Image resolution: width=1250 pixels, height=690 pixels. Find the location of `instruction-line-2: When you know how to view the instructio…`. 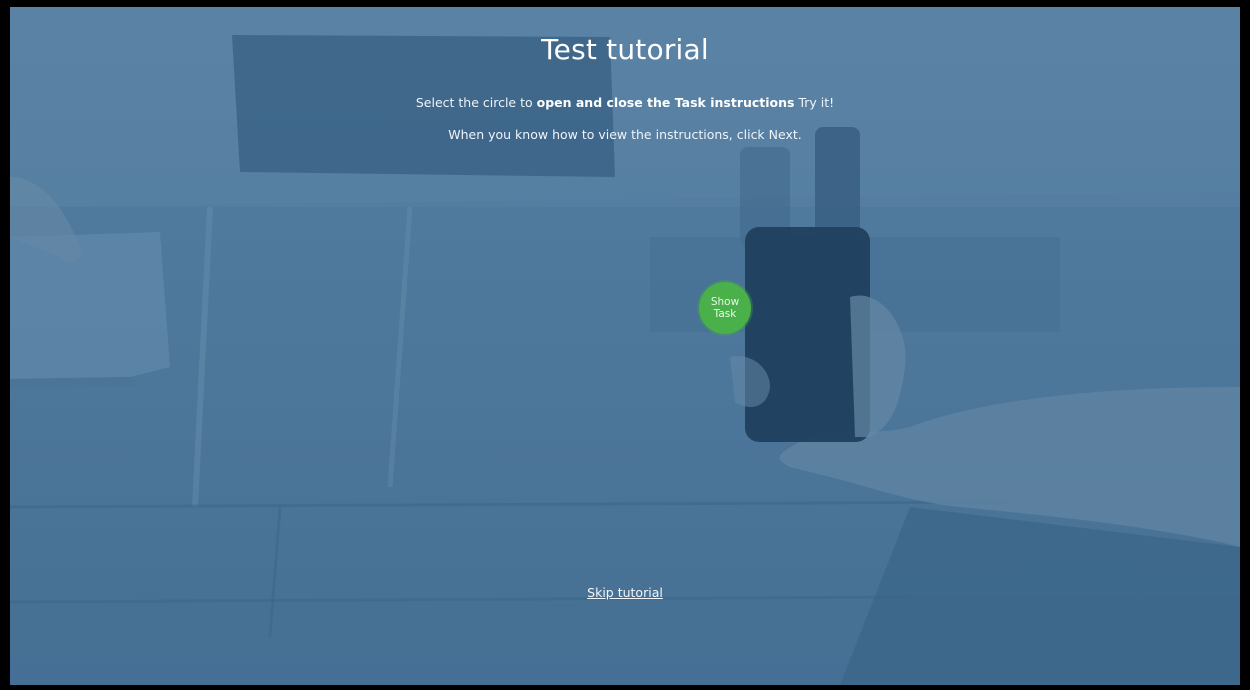

instruction-line-2: When you know how to view the instructio… is located at coordinates (625, 134).